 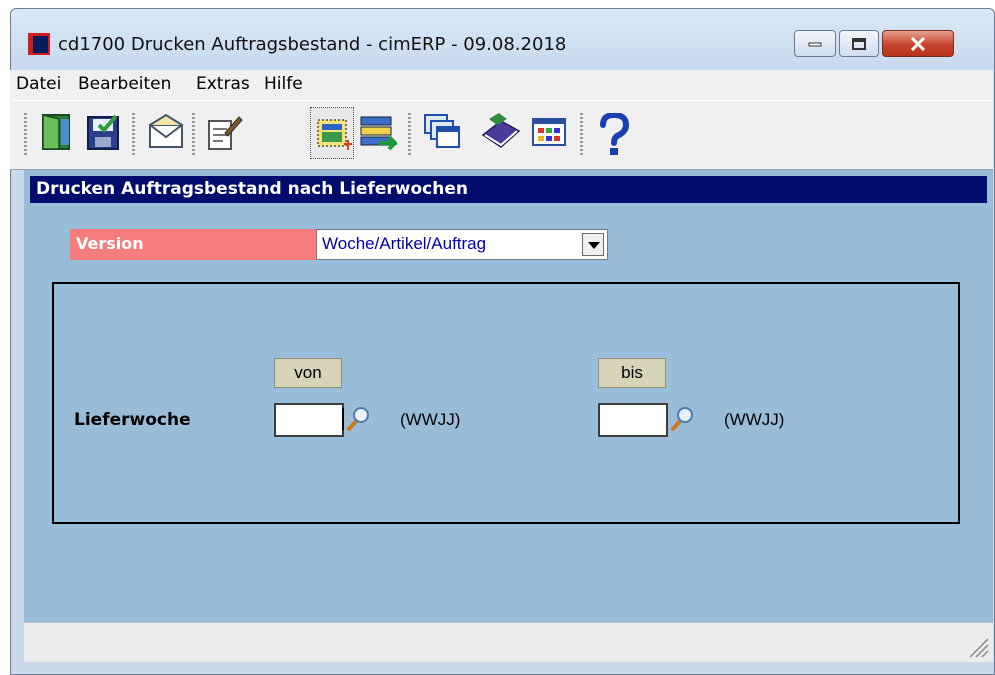 I want to click on to-column-label: bis, so click(x=632, y=373).